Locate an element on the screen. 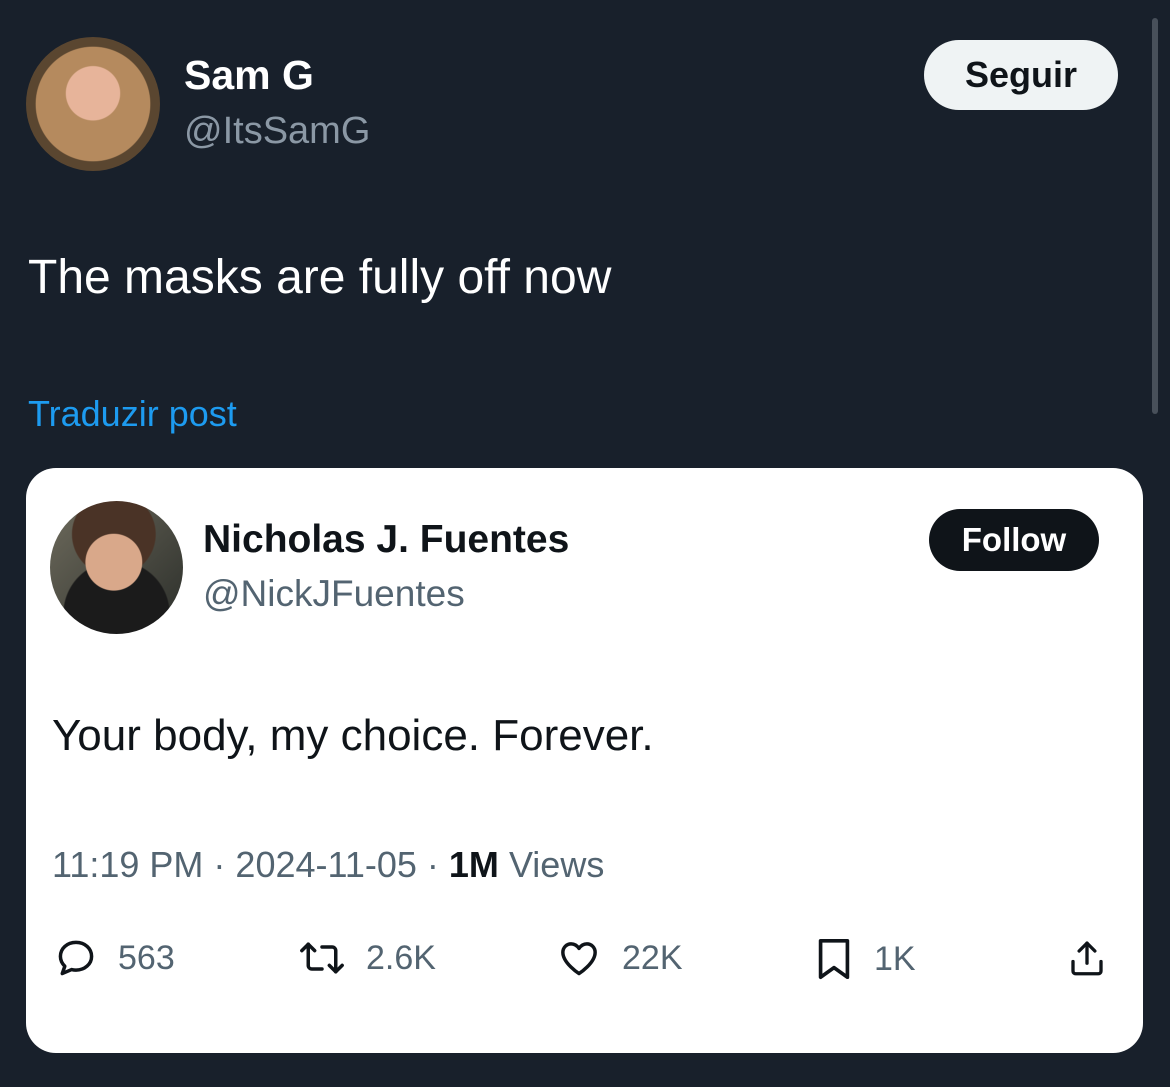 Image resolution: width=1170 pixels, height=1087 pixels. views-label: Views is located at coordinates (556, 864).